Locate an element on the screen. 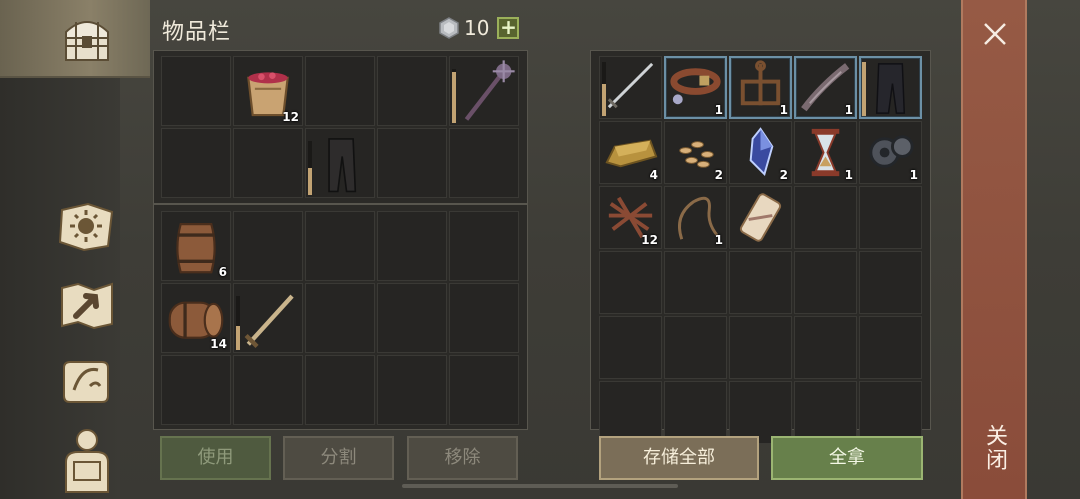 This screenshot has height=499, width=1080. pockets-grid: 12 is located at coordinates (340, 127).